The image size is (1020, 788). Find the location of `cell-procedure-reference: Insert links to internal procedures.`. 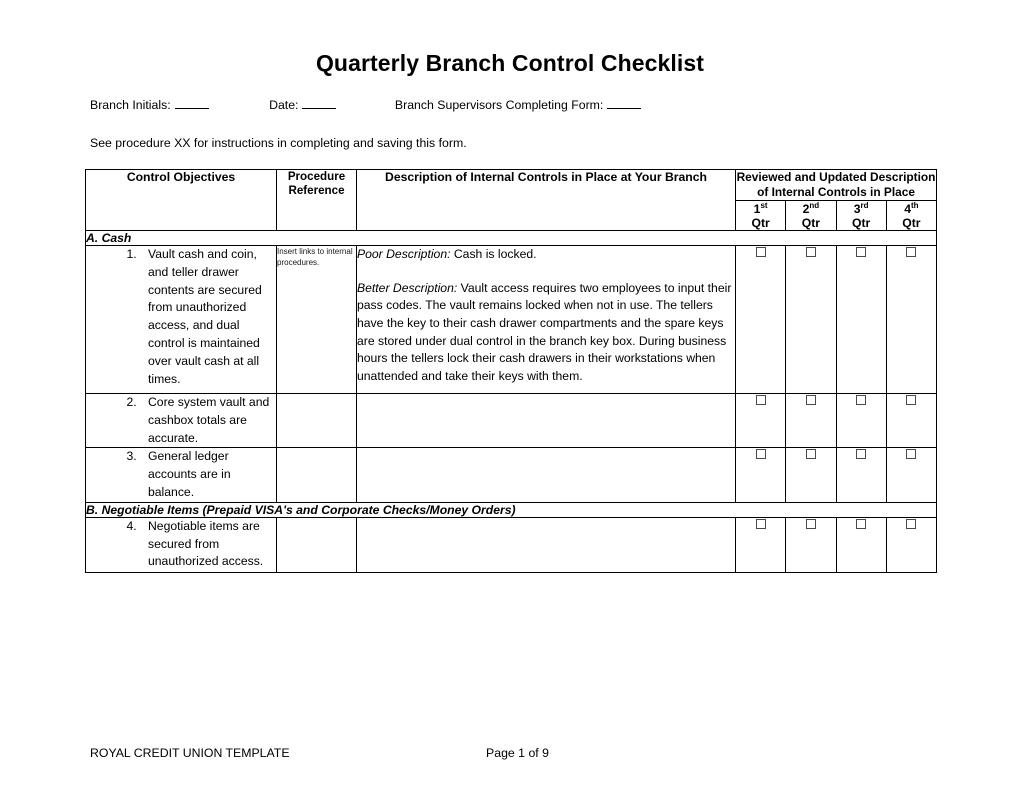

cell-procedure-reference: Insert links to internal procedures. is located at coordinates (316, 319).